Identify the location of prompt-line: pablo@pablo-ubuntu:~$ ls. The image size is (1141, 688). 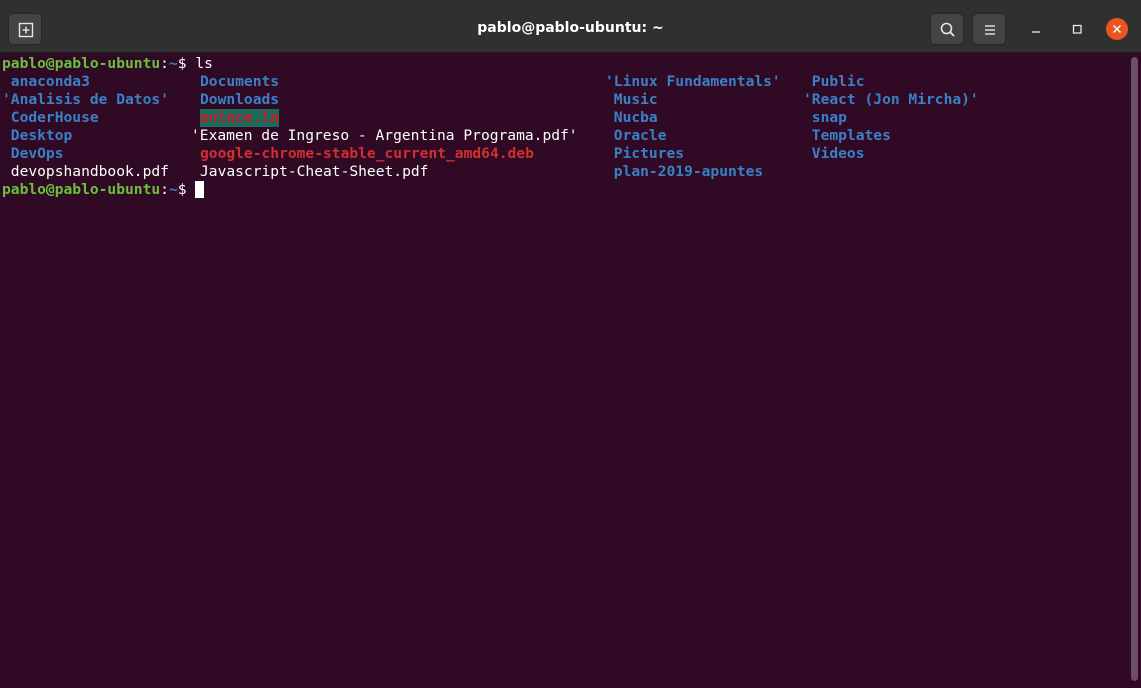
(107, 64).